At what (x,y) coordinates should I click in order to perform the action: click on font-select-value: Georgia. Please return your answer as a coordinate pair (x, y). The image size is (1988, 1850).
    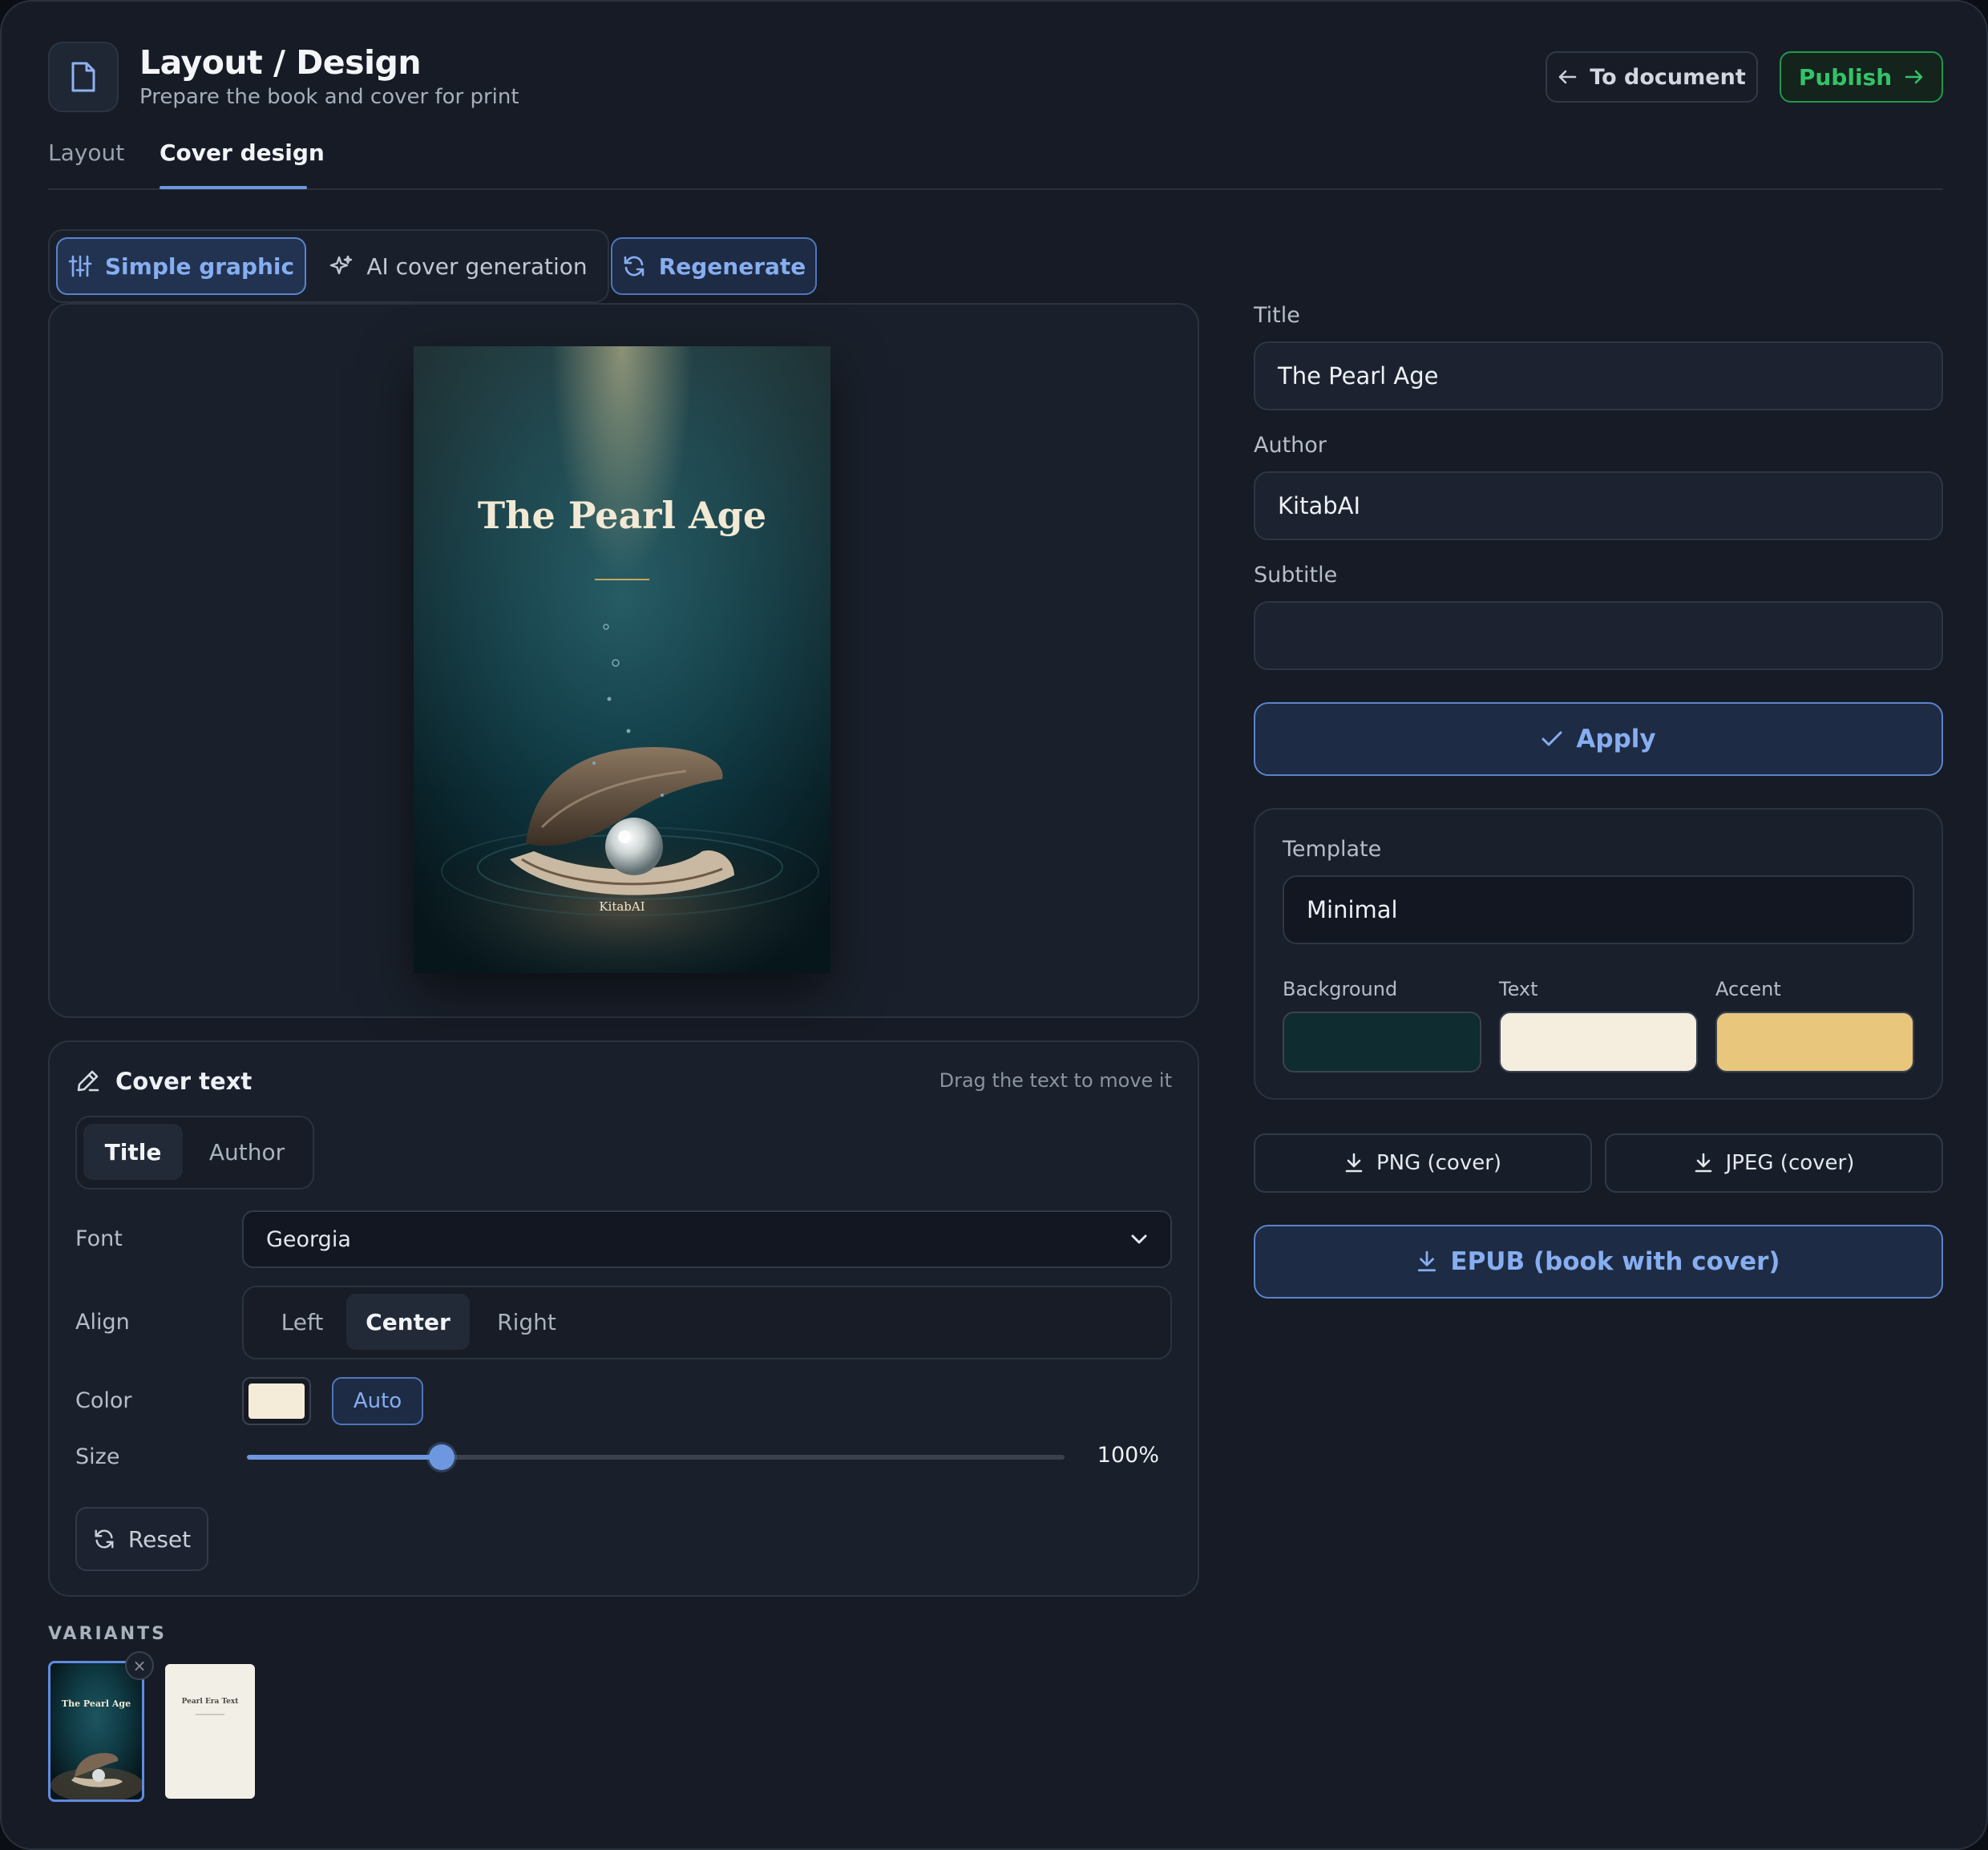
    Looking at the image, I should click on (308, 1239).